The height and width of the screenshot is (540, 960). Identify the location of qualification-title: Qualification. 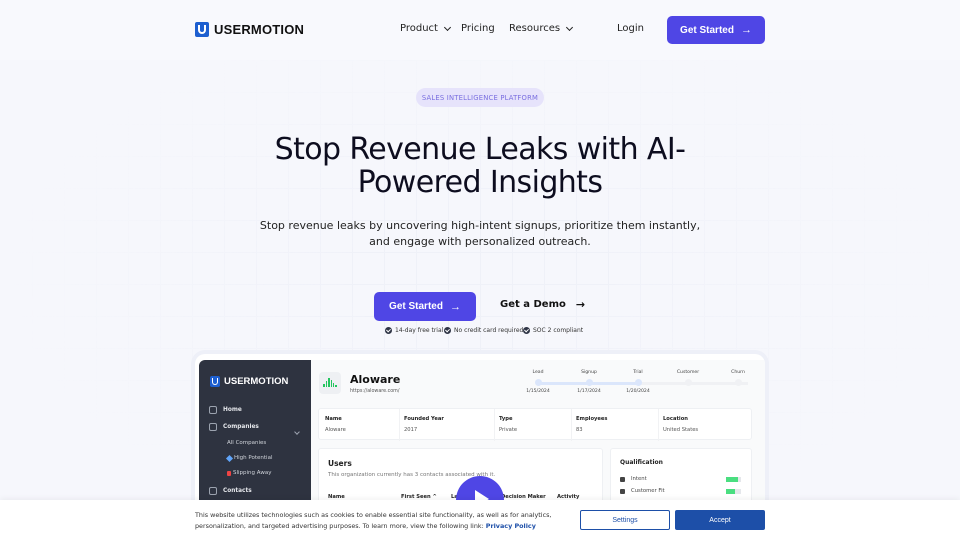
(641, 462).